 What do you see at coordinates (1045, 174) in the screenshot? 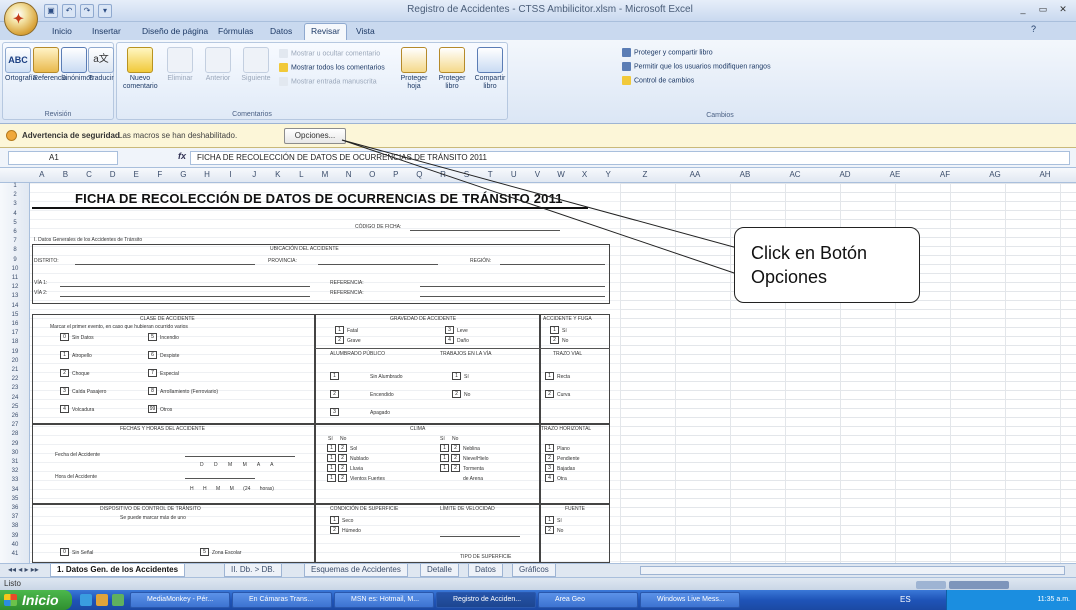
I see `column-header: AH` at bounding box center [1045, 174].